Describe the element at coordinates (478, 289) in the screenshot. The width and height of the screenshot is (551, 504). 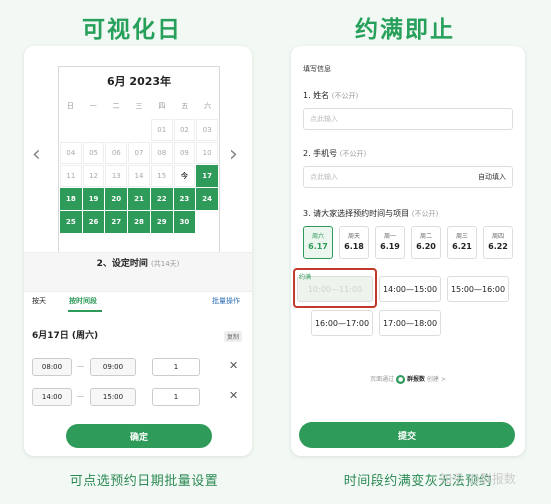
I see `time-slot: 15:00—16:00` at that location.